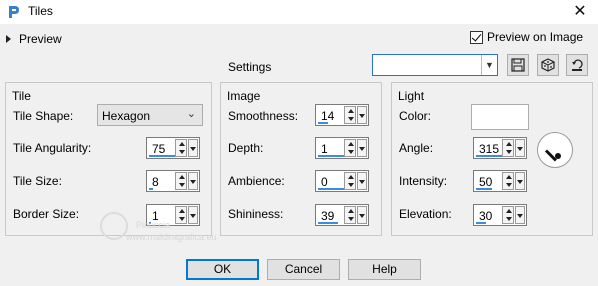 The height and width of the screenshot is (286, 598). What do you see at coordinates (14, 12) in the screenshot?
I see `app-icon` at bounding box center [14, 12].